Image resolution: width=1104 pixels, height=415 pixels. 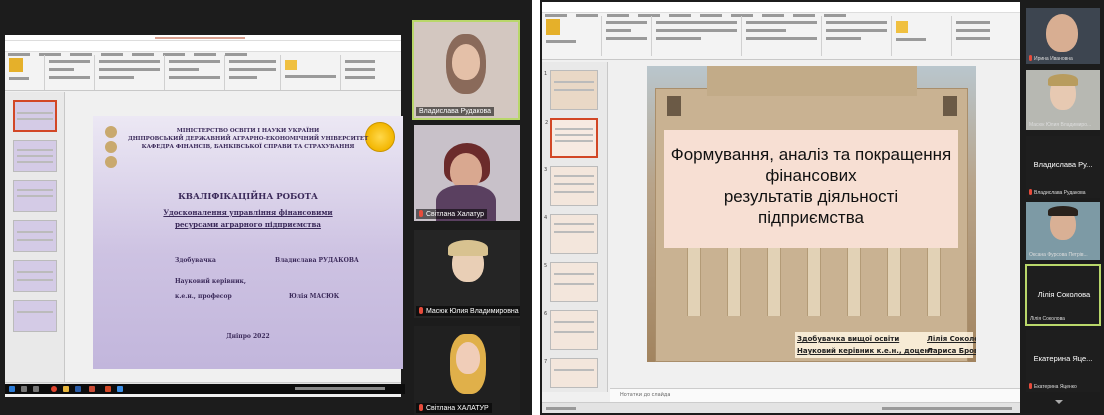 What do you see at coordinates (811, 175) in the screenshot?
I see `title-line-2: фінансових` at bounding box center [811, 175].